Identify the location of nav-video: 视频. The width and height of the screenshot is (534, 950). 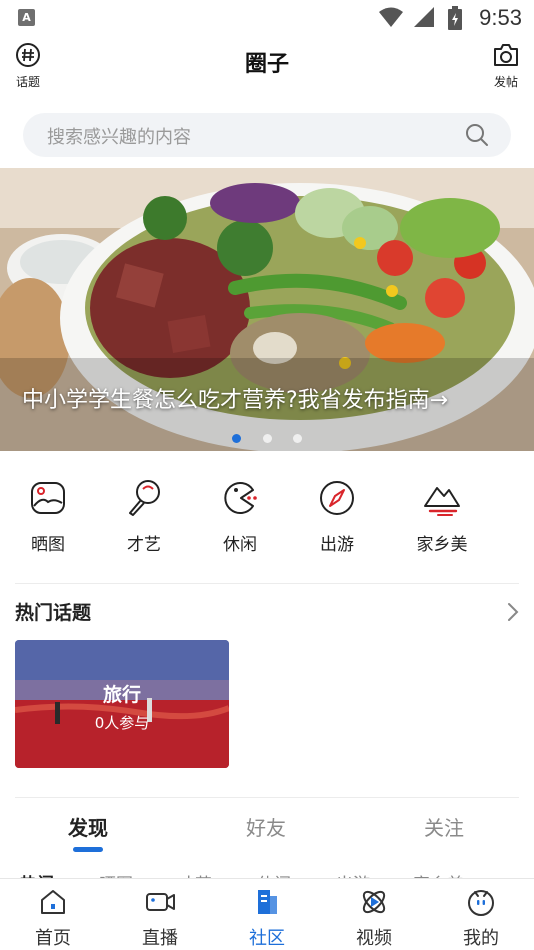
(374, 918).